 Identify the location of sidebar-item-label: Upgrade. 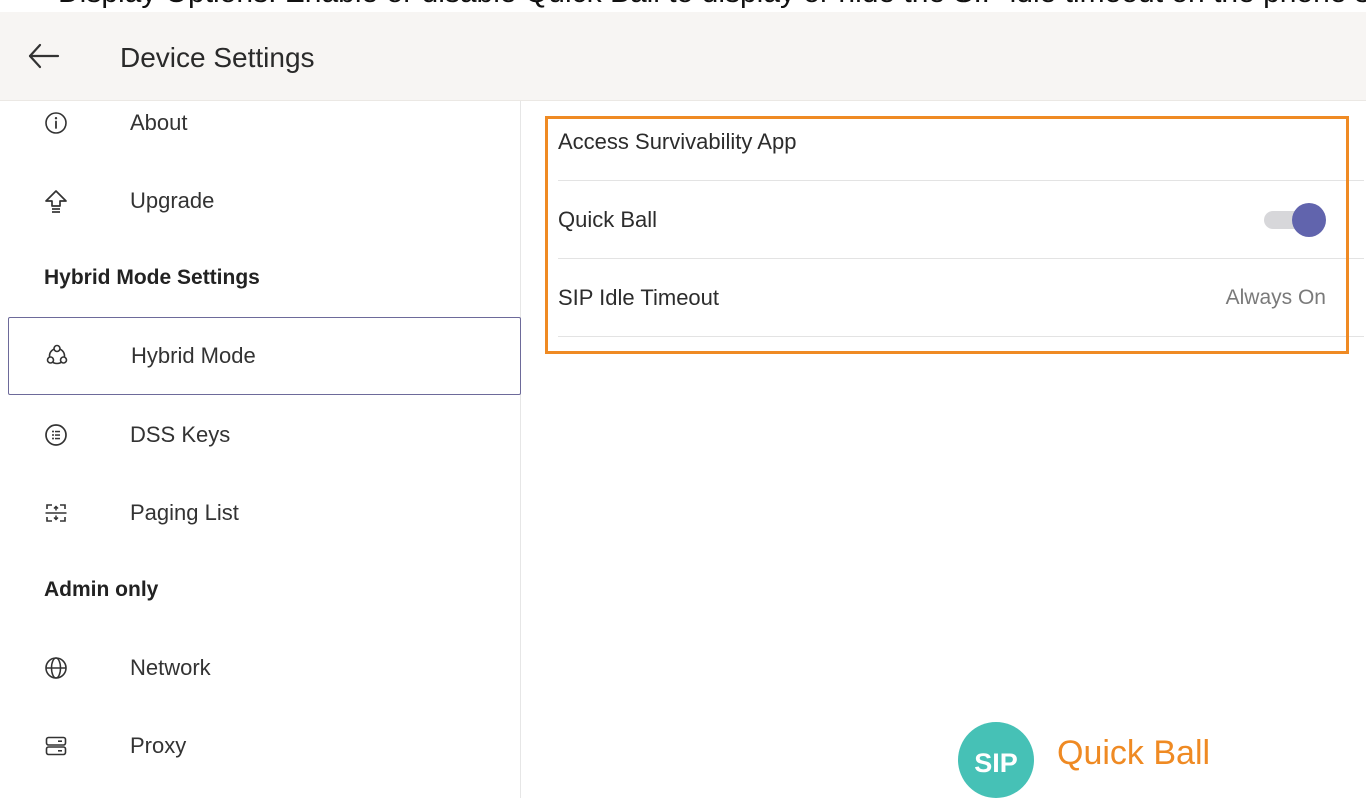
(172, 200).